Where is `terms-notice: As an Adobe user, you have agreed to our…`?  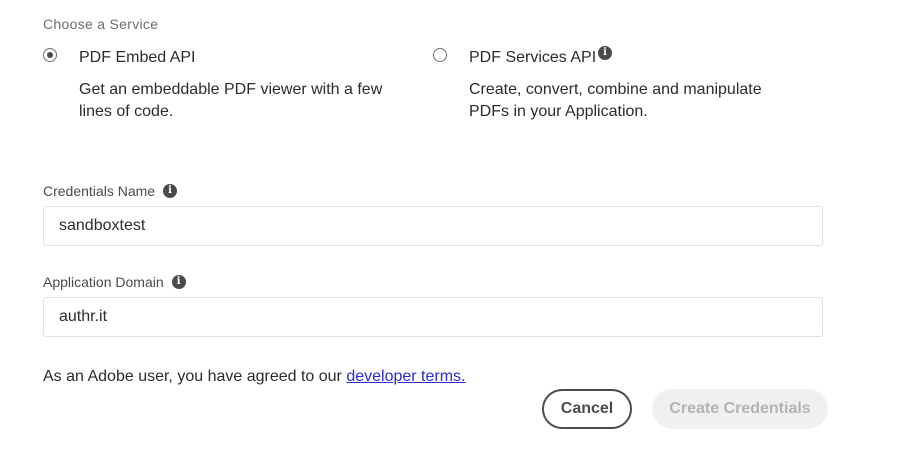 terms-notice: As an Adobe user, you have agreed to our… is located at coordinates (254, 377).